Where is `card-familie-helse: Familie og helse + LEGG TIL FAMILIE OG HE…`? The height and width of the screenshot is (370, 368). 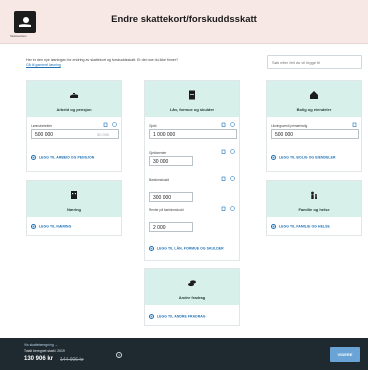 card-familie-helse: Familie og helse + LEGG TIL FAMILIE OG HE… is located at coordinates (314, 208).